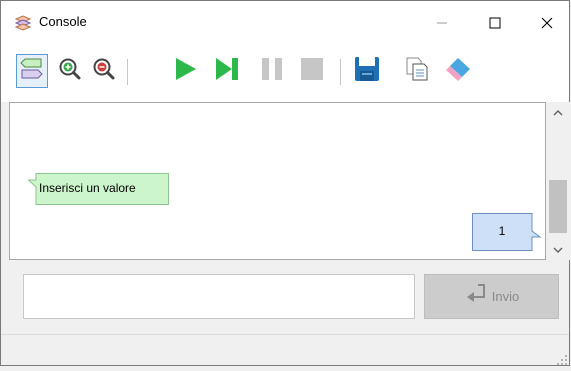 The height and width of the screenshot is (371, 571). I want to click on input-tool-button, so click(32, 71).